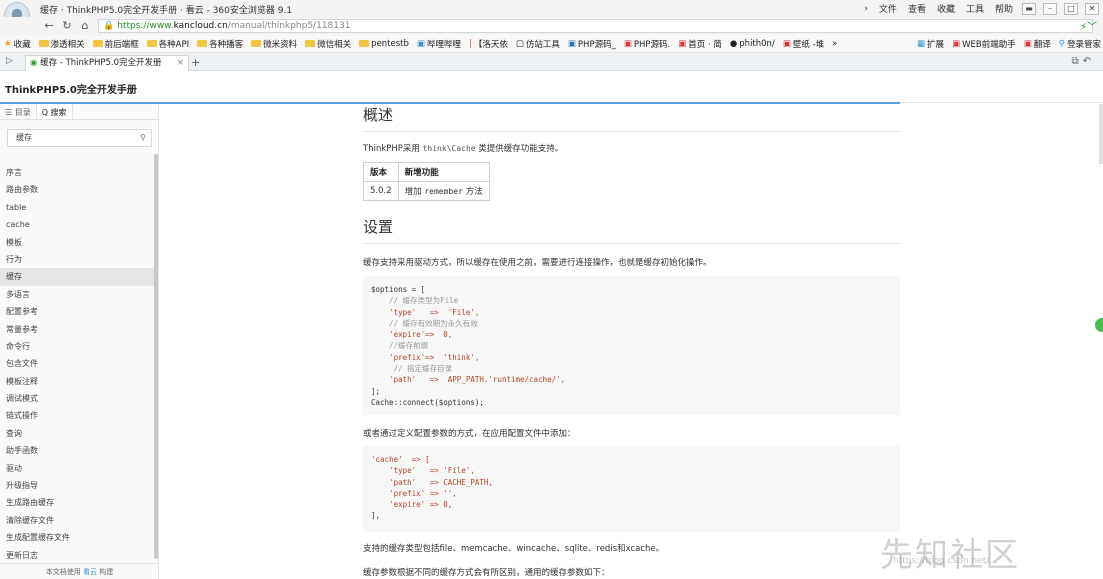 This screenshot has width=1103, height=579. What do you see at coordinates (682, 43) in the screenshot?
I see `page-icon: ▣` at bounding box center [682, 43].